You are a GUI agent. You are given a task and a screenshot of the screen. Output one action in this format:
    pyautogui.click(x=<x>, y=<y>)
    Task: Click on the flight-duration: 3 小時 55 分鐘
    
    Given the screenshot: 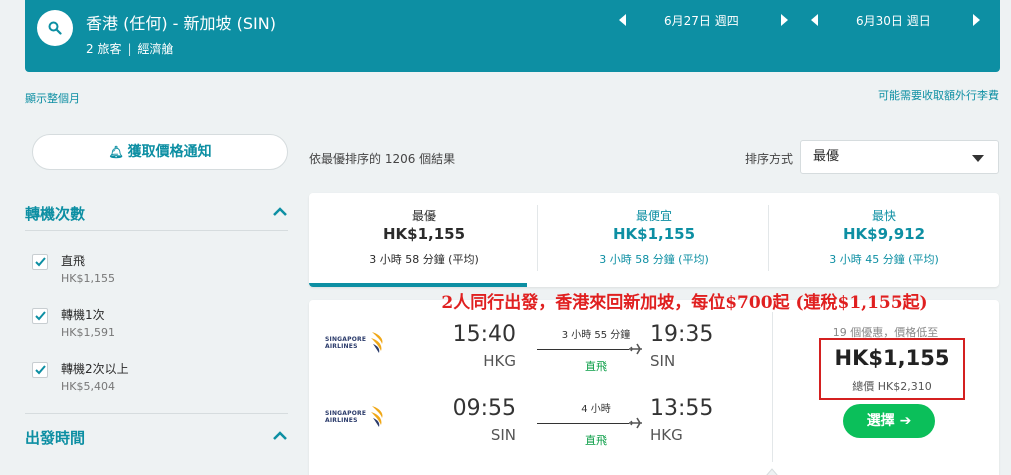 What is the action you would take?
    pyautogui.click(x=596, y=335)
    